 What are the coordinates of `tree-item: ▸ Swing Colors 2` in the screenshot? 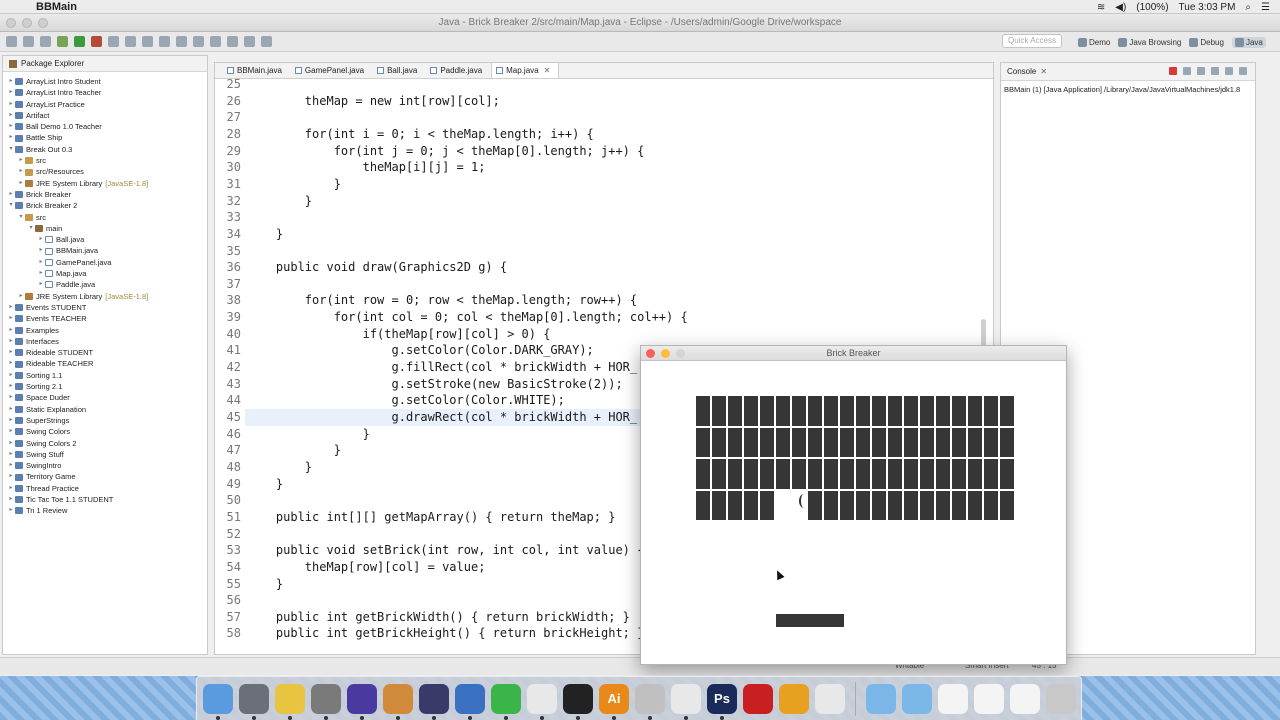 It's located at (105, 443).